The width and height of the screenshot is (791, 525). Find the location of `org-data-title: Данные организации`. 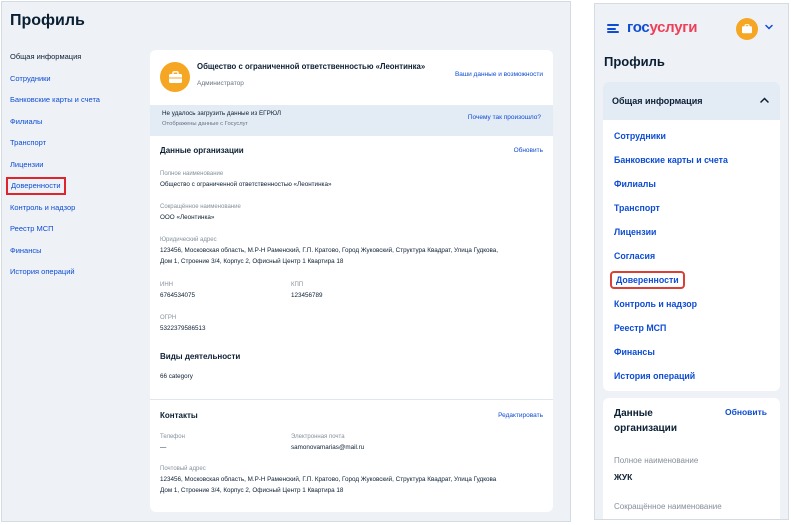

org-data-title: Данные организации is located at coordinates (202, 150).